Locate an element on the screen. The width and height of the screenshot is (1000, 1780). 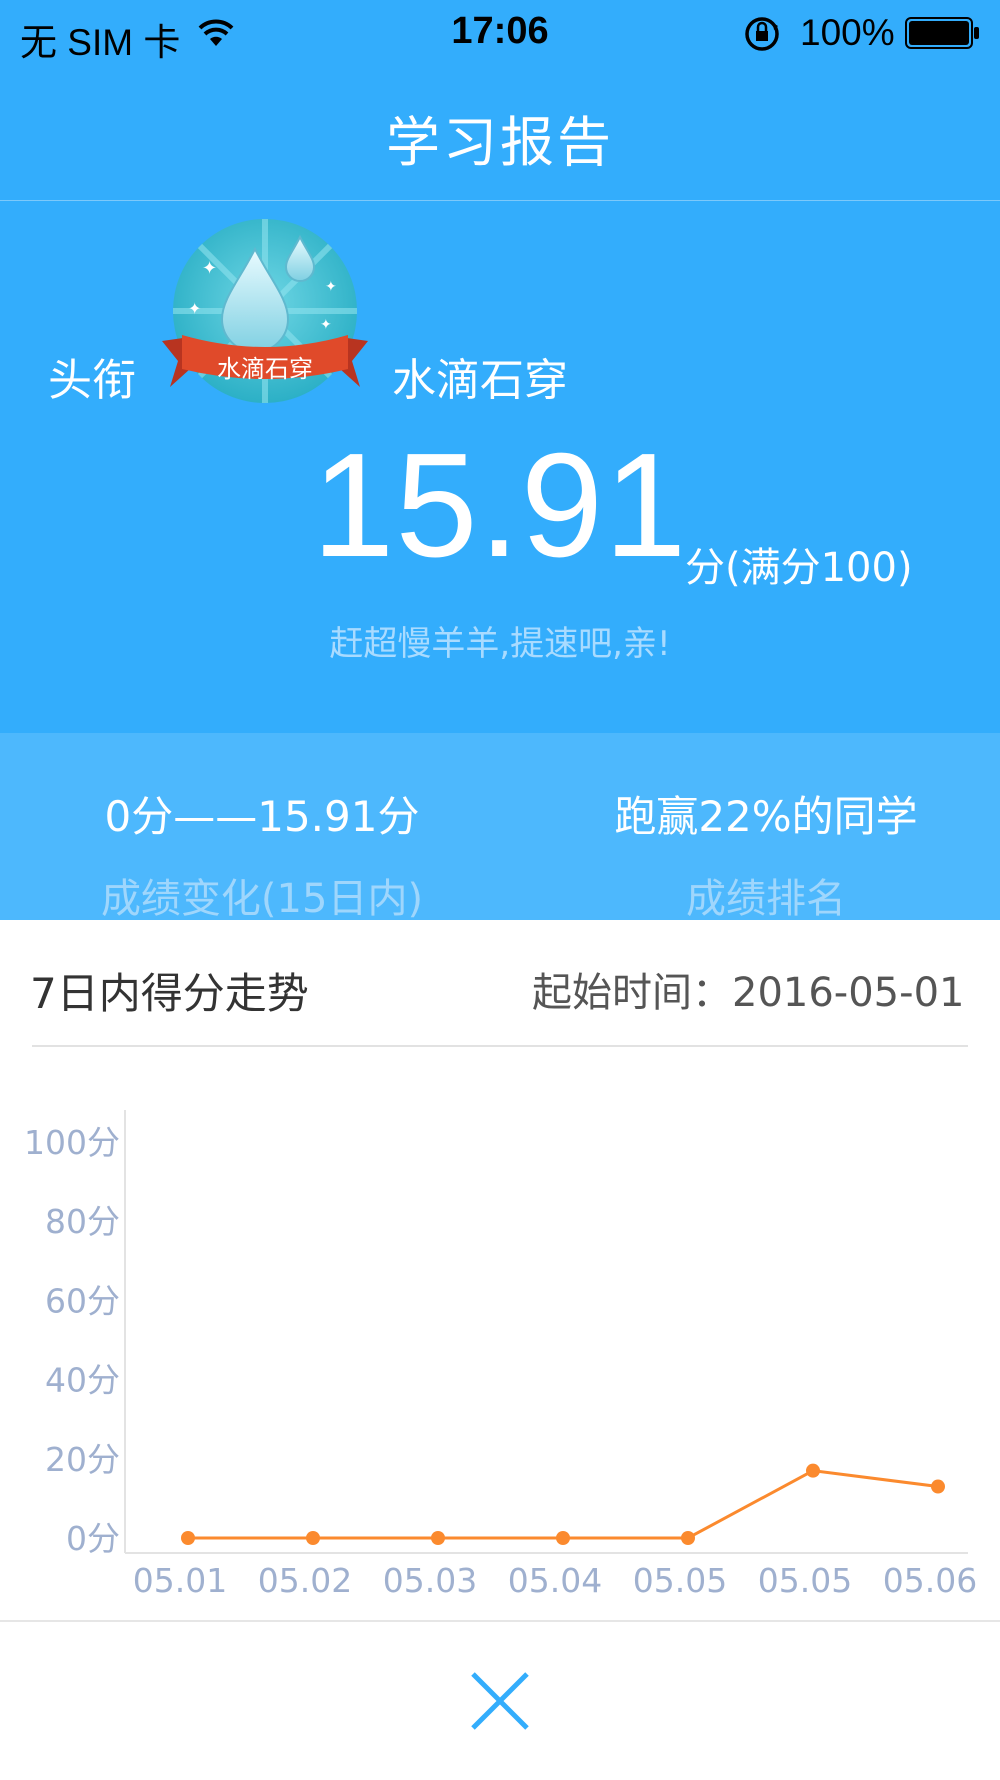
bottom-bar is located at coordinates (500, 1700).